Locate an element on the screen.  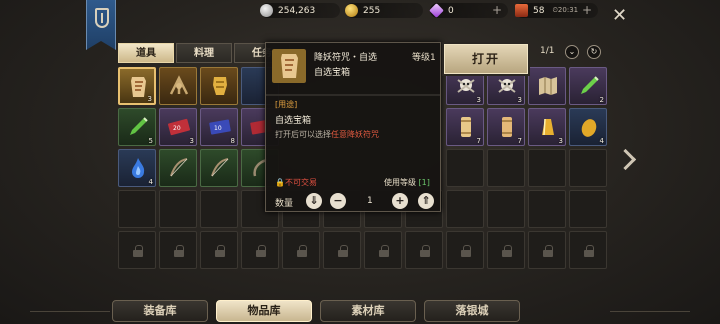
refresh-icon: ↻ is located at coordinates (594, 52).